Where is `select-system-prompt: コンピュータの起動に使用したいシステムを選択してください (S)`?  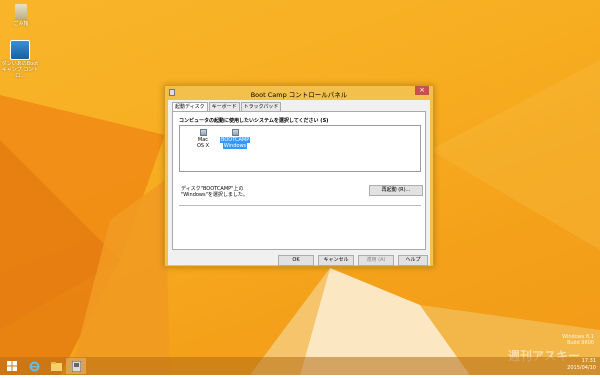
select-system-prompt: コンピュータの起動に使用したいシステムを選択してください (S) is located at coordinates (254, 121).